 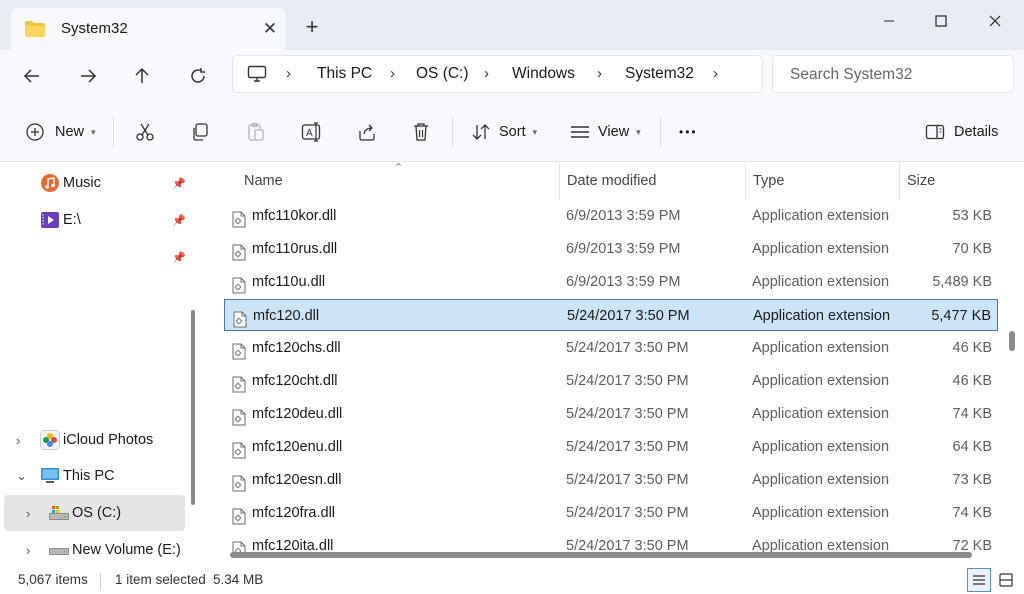 I want to click on breadcrumb-os-c: OS (C:), so click(x=442, y=74).